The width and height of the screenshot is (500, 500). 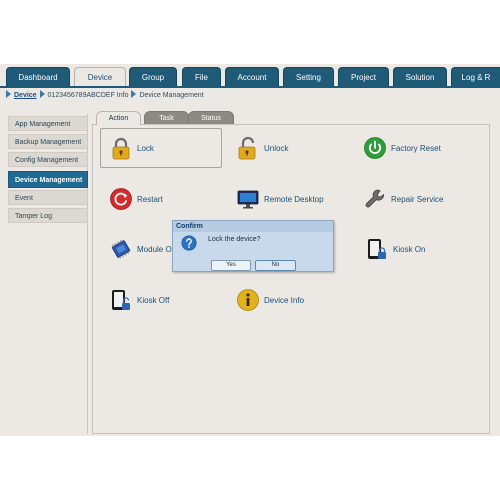 I want to click on breadcrumb-device-link: Device, so click(x=25, y=95).